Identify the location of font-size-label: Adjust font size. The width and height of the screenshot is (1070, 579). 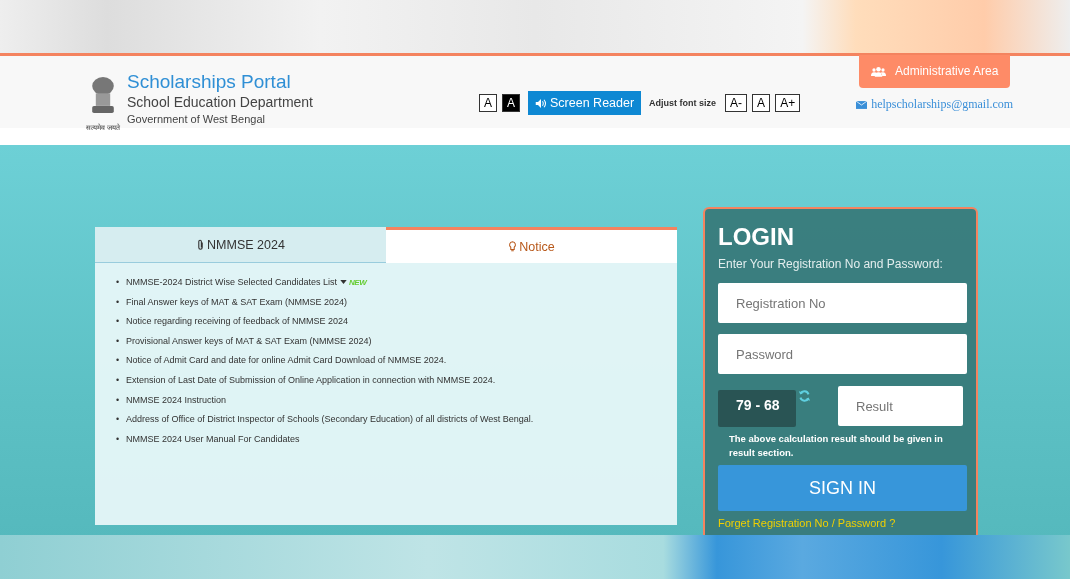
(683, 103).